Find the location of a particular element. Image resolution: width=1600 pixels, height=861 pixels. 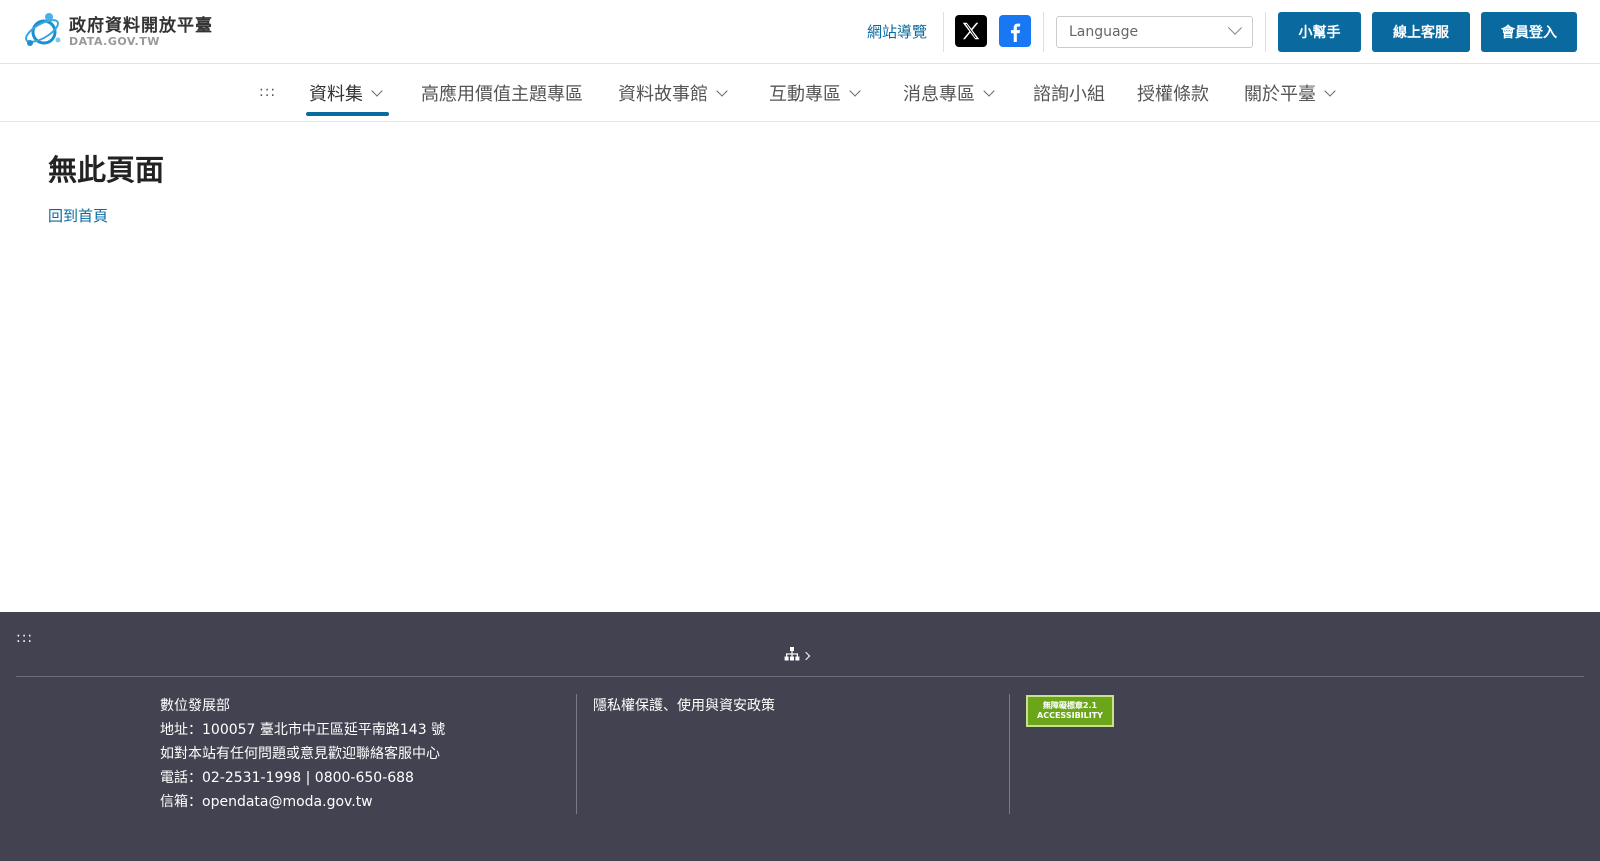

access-key-footer: ::: is located at coordinates (24, 638).